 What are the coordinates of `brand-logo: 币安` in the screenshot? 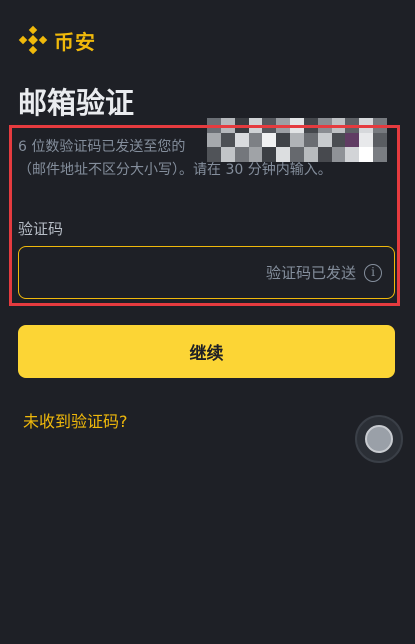 It's located at (57, 40).